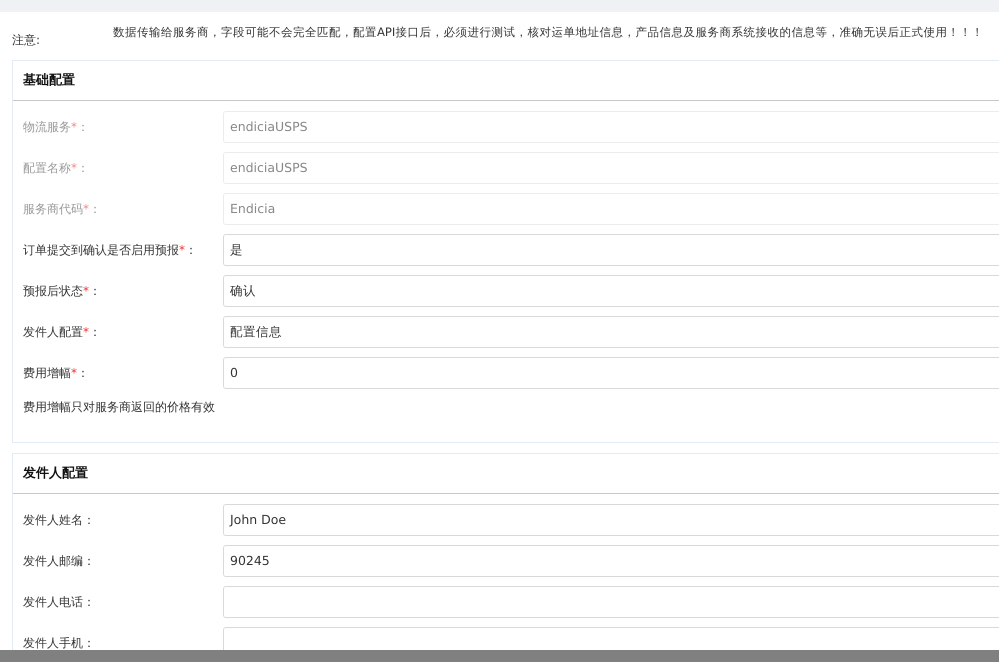 This screenshot has height=662, width=999. What do you see at coordinates (611, 561) in the screenshot?
I see `input-field: 90245` at bounding box center [611, 561].